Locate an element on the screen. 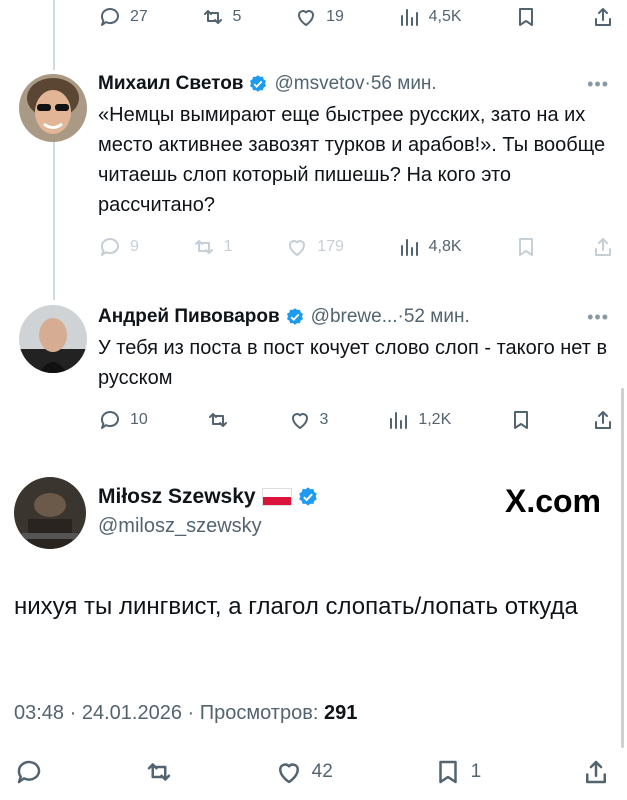 The height and width of the screenshot is (800, 627). x-com-watermark: X.com is located at coordinates (552, 501).